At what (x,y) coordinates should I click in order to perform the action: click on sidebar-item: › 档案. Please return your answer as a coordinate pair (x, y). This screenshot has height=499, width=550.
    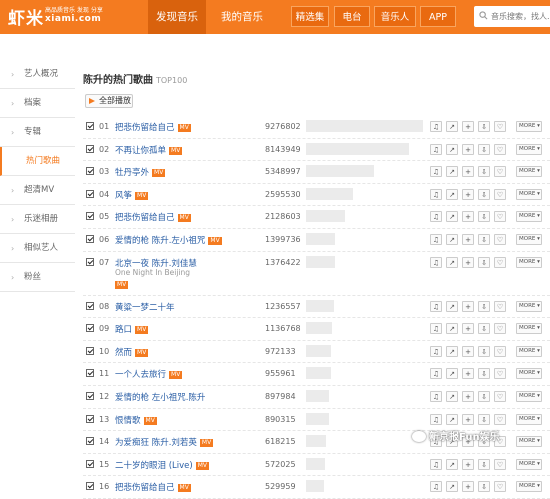
    Looking at the image, I should click on (37, 103).